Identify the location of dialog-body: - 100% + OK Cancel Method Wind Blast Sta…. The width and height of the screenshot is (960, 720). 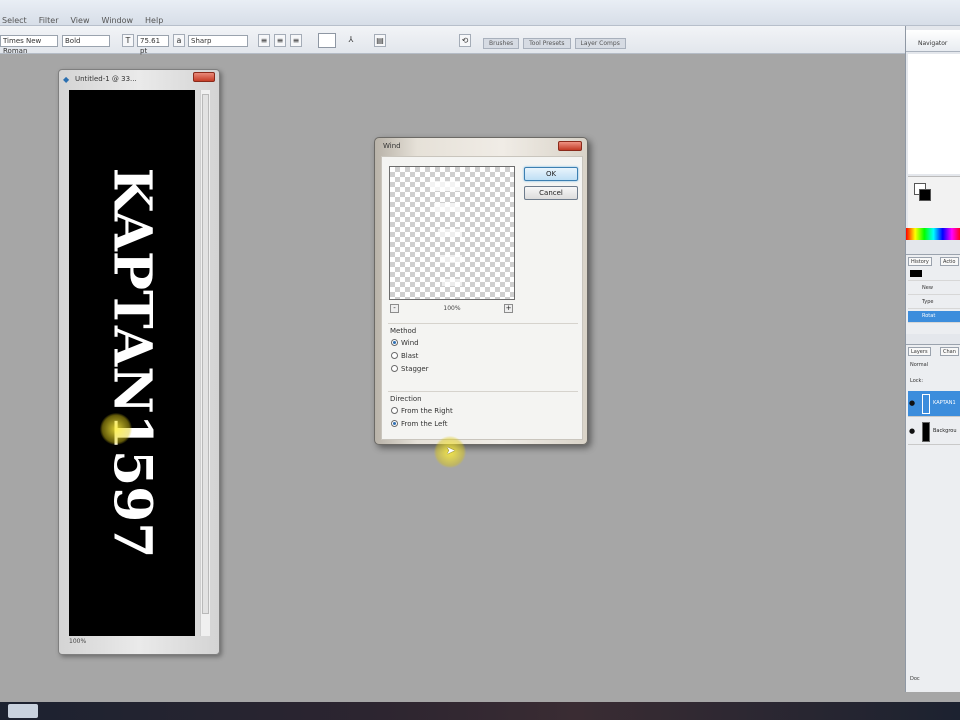
(482, 298).